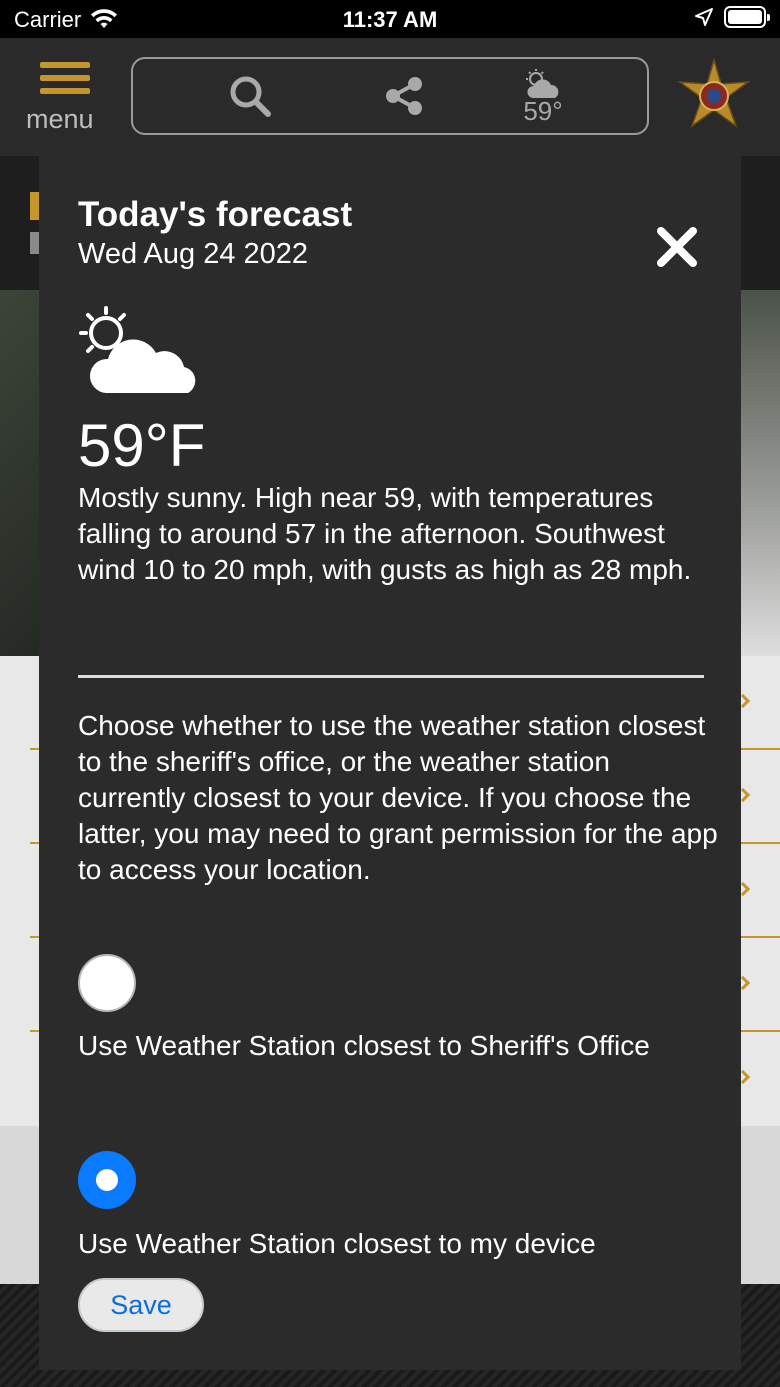 This screenshot has width=780, height=1387. I want to click on status-right, so click(732, 17).